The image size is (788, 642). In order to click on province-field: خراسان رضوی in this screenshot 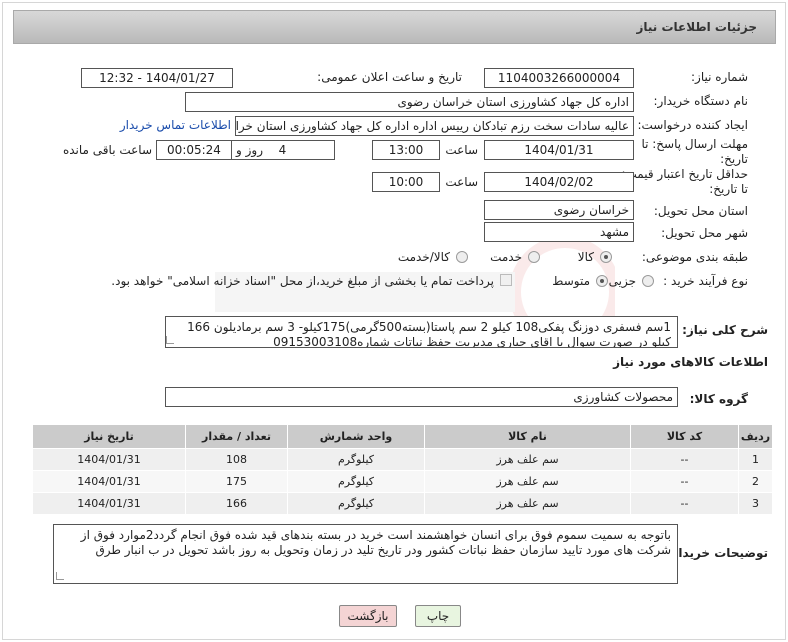, I will do `click(559, 210)`.